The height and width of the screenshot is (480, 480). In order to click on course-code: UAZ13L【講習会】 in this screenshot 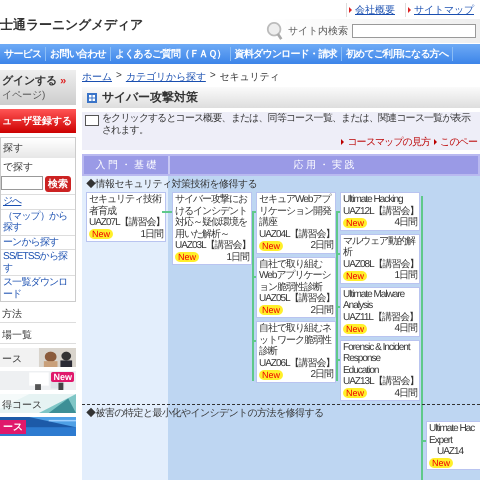, I will do `click(380, 382)`.